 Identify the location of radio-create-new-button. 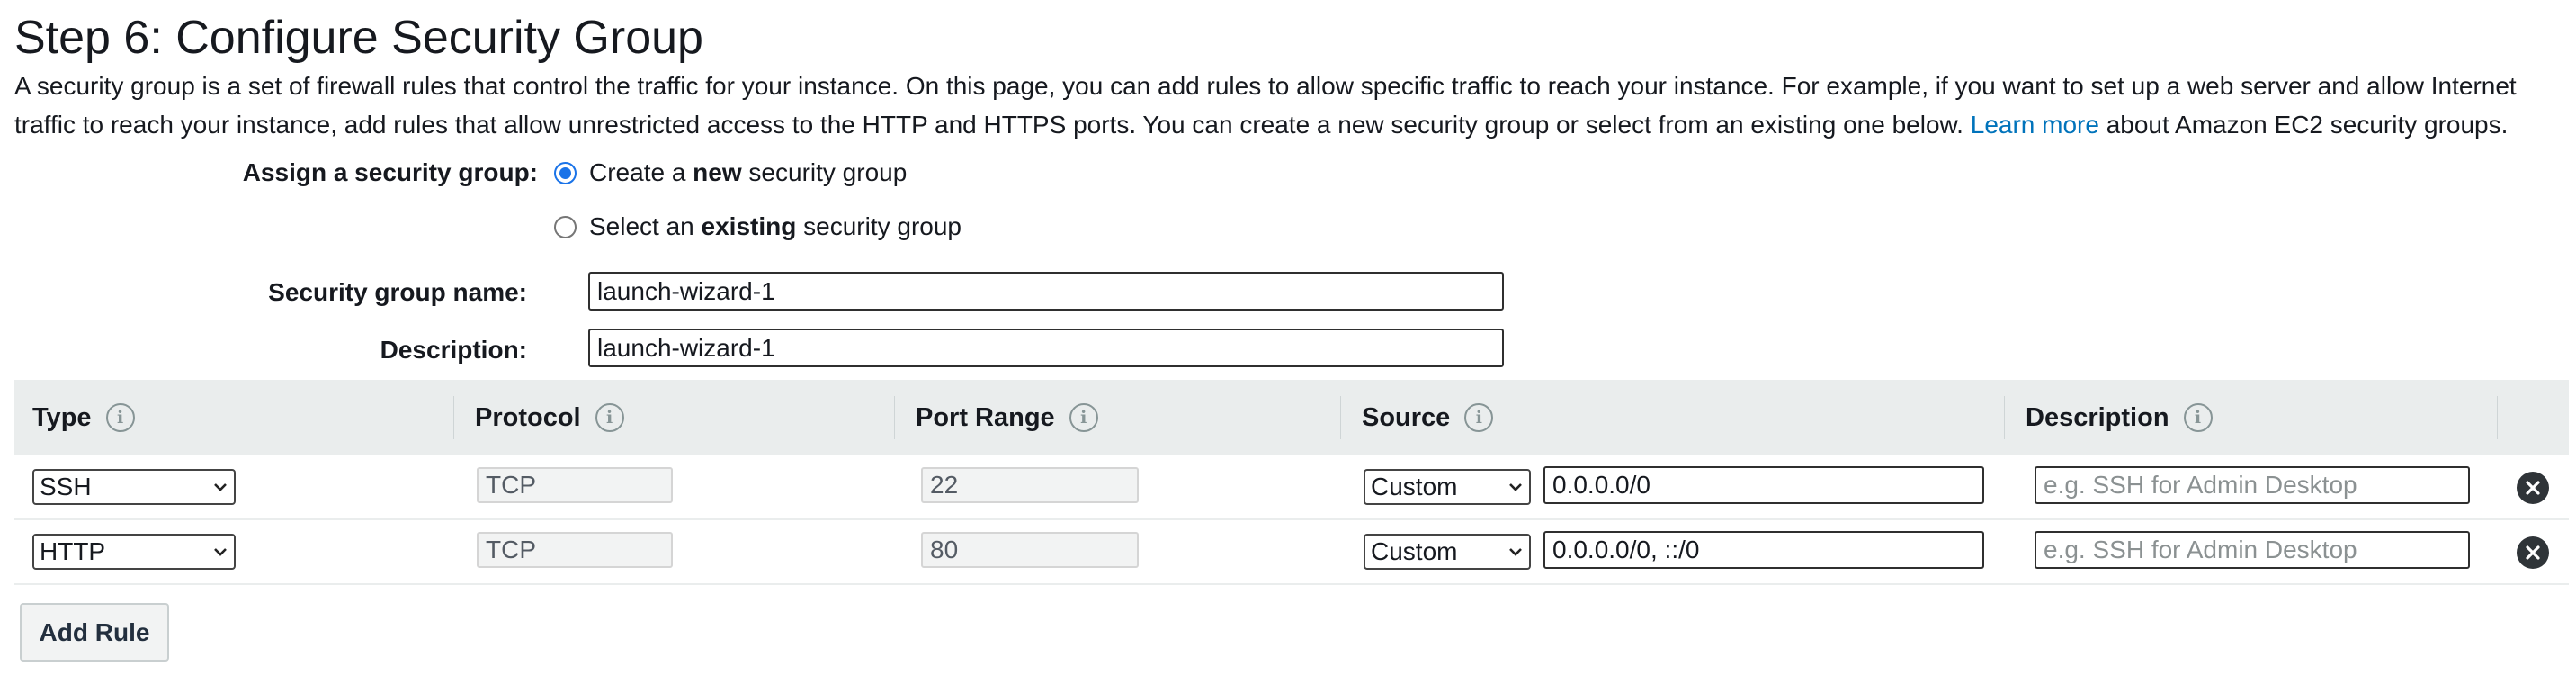
(565, 173).